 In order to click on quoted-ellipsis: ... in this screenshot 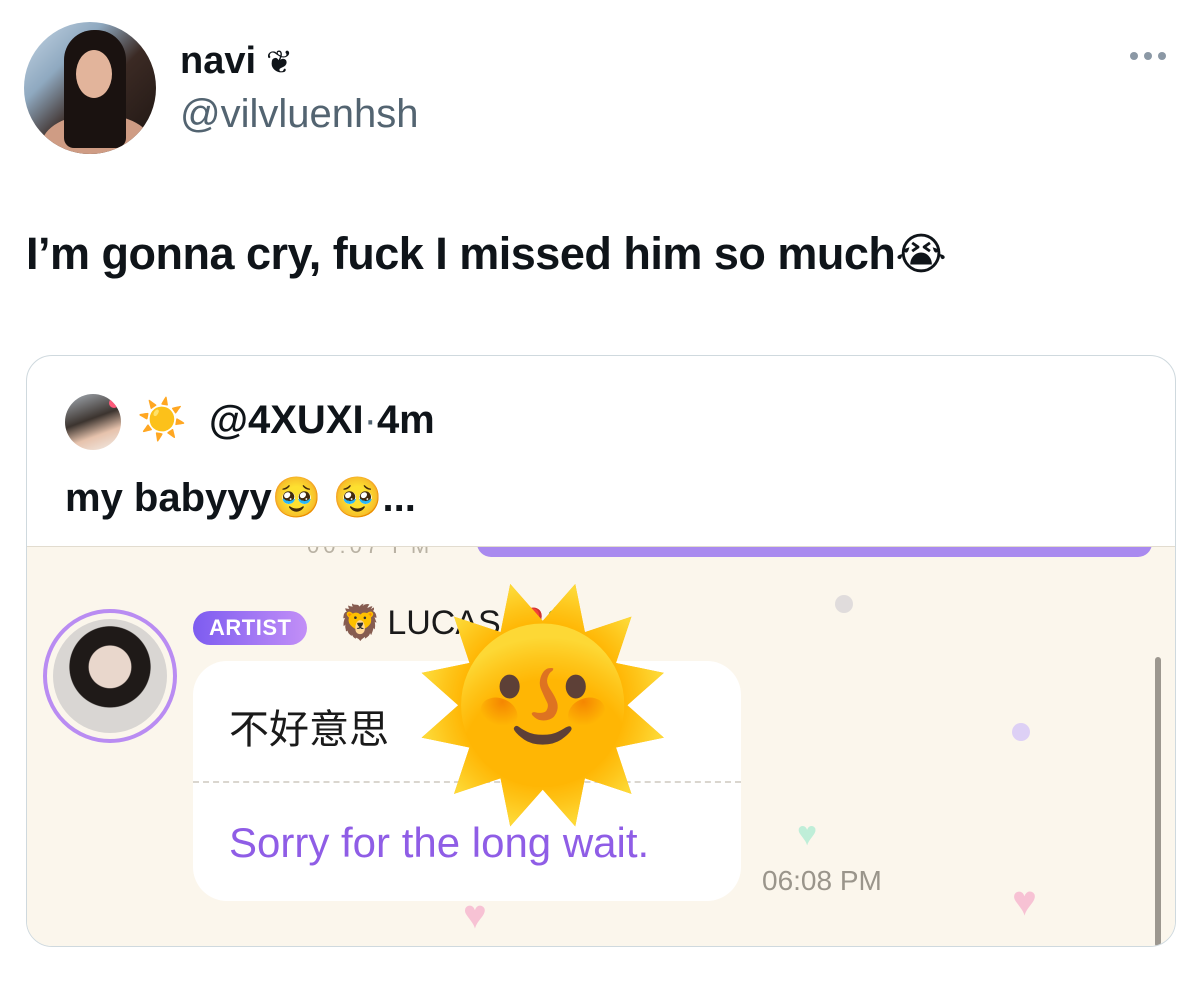, I will do `click(399, 498)`.